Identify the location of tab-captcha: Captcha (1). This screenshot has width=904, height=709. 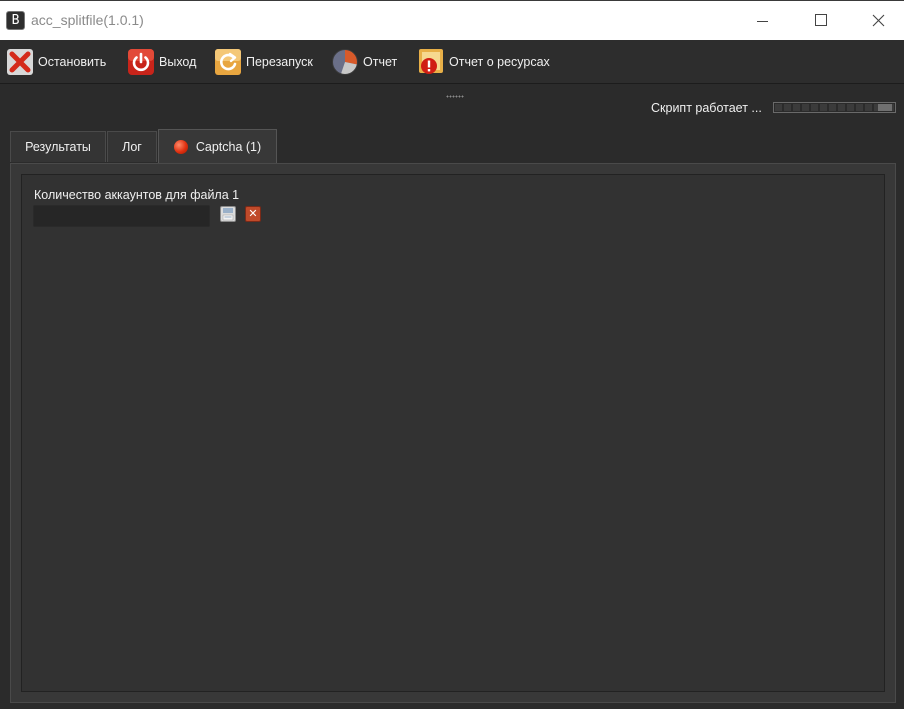
(217, 146).